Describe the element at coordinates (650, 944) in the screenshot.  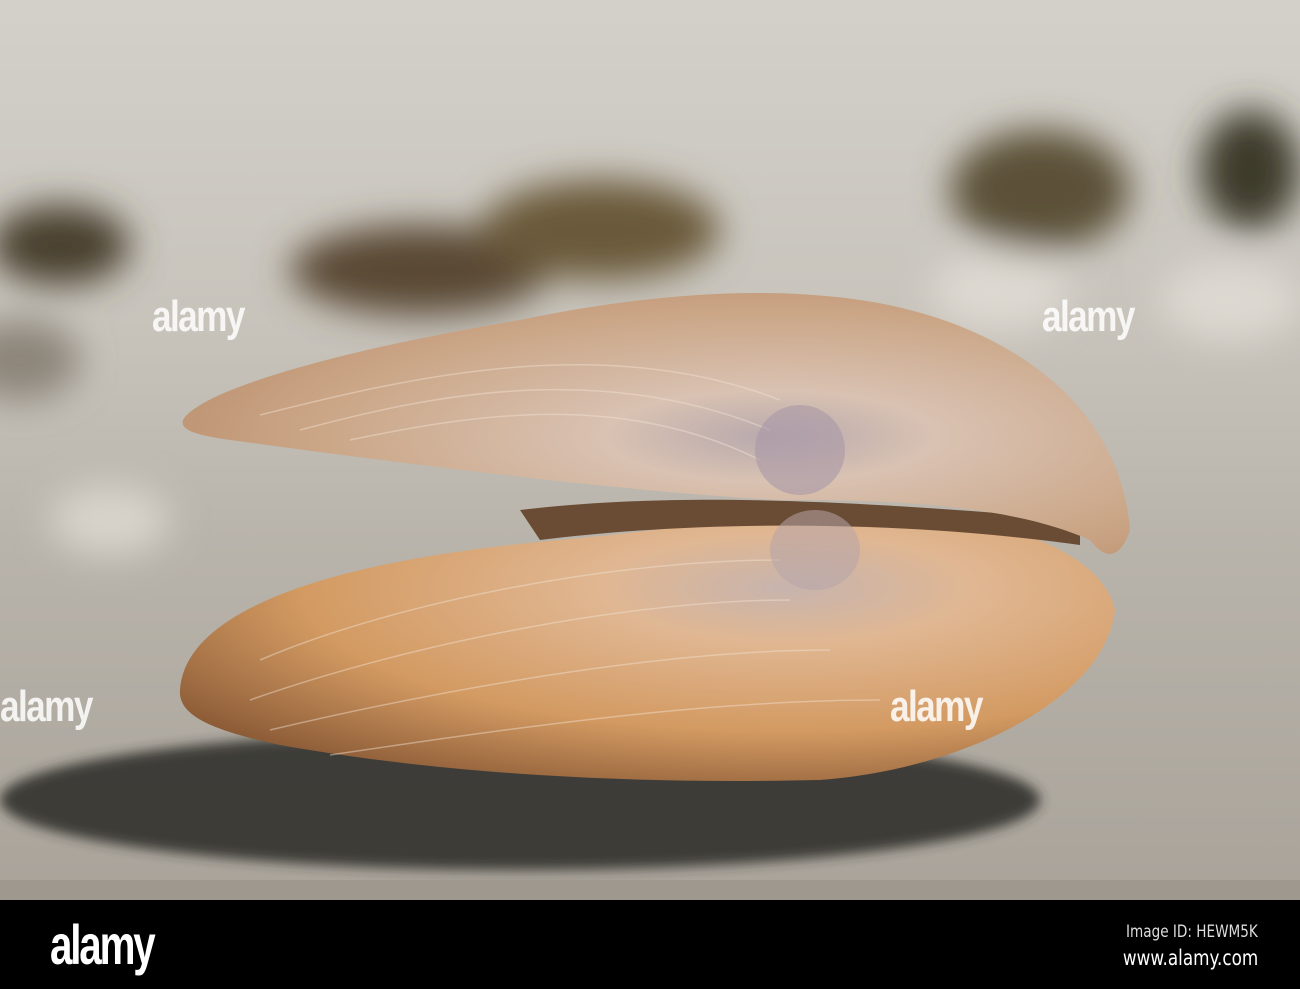
I see `footer-bar: alamy Image ID: HEWM5K www.alamy.com` at that location.